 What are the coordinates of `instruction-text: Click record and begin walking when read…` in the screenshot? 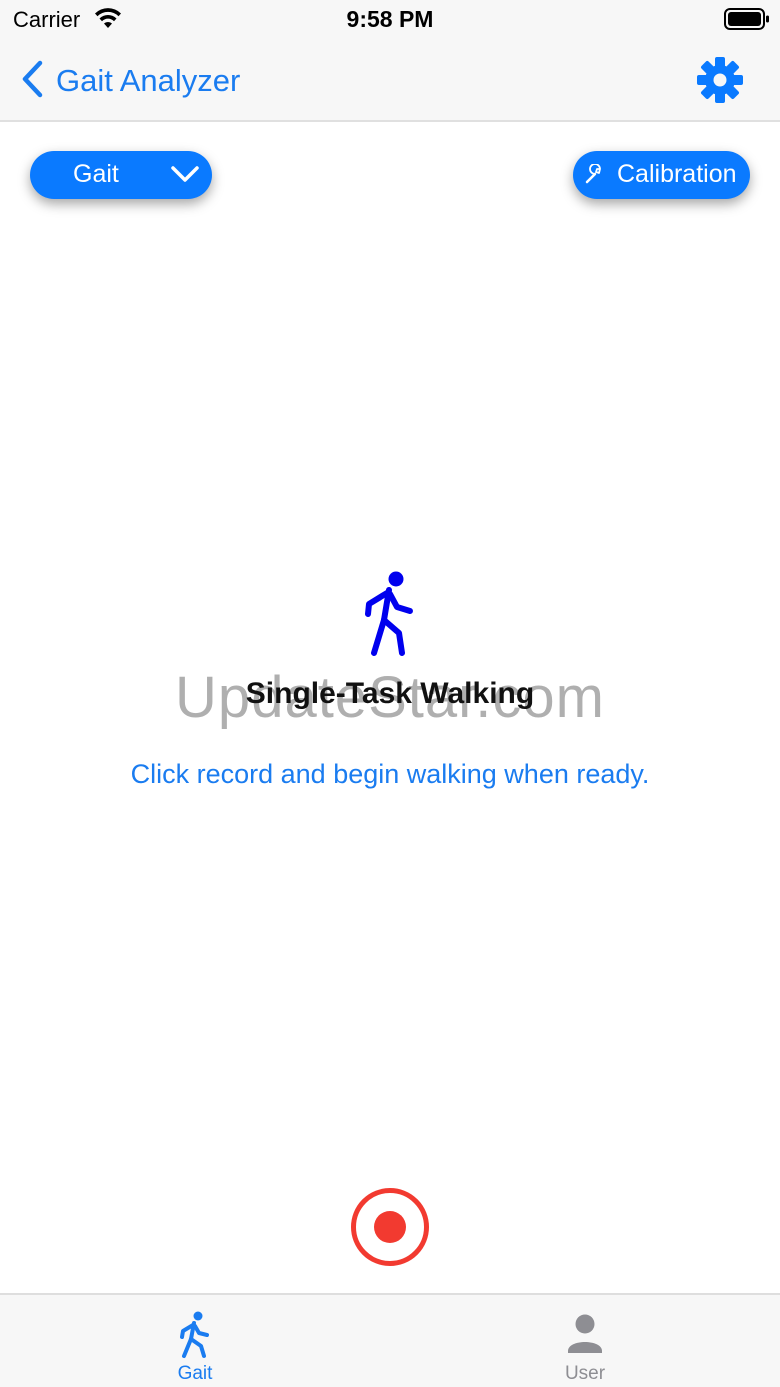 It's located at (390, 774).